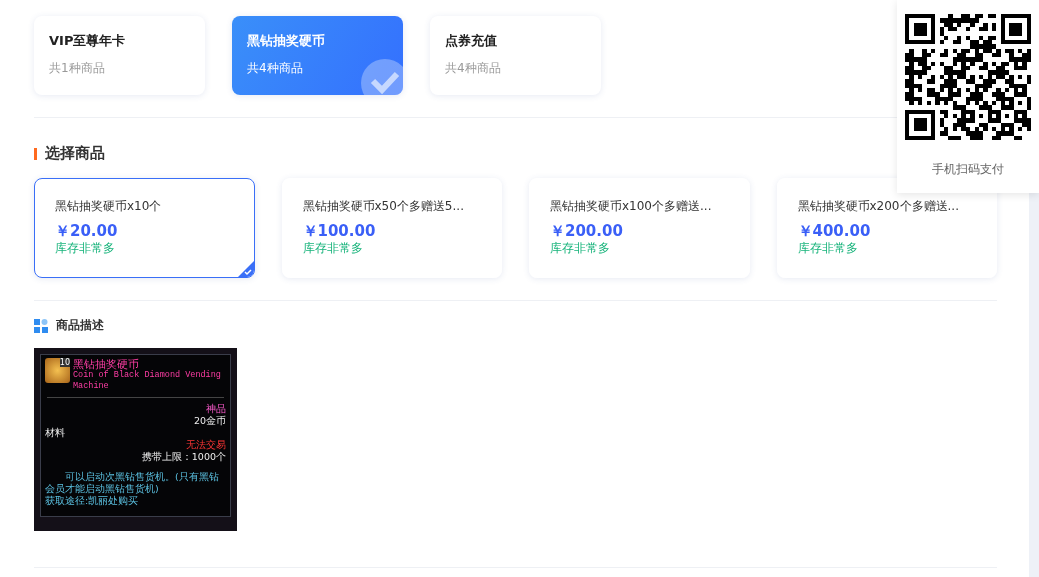 Image resolution: width=1039 pixels, height=577 pixels. I want to click on item-count: 10, so click(64, 362).